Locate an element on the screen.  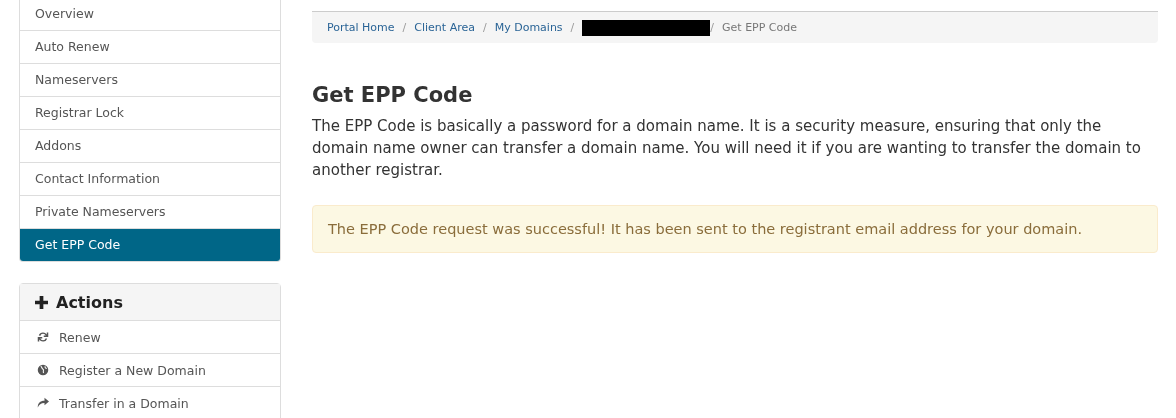
refresh-icon is located at coordinates (43, 337).